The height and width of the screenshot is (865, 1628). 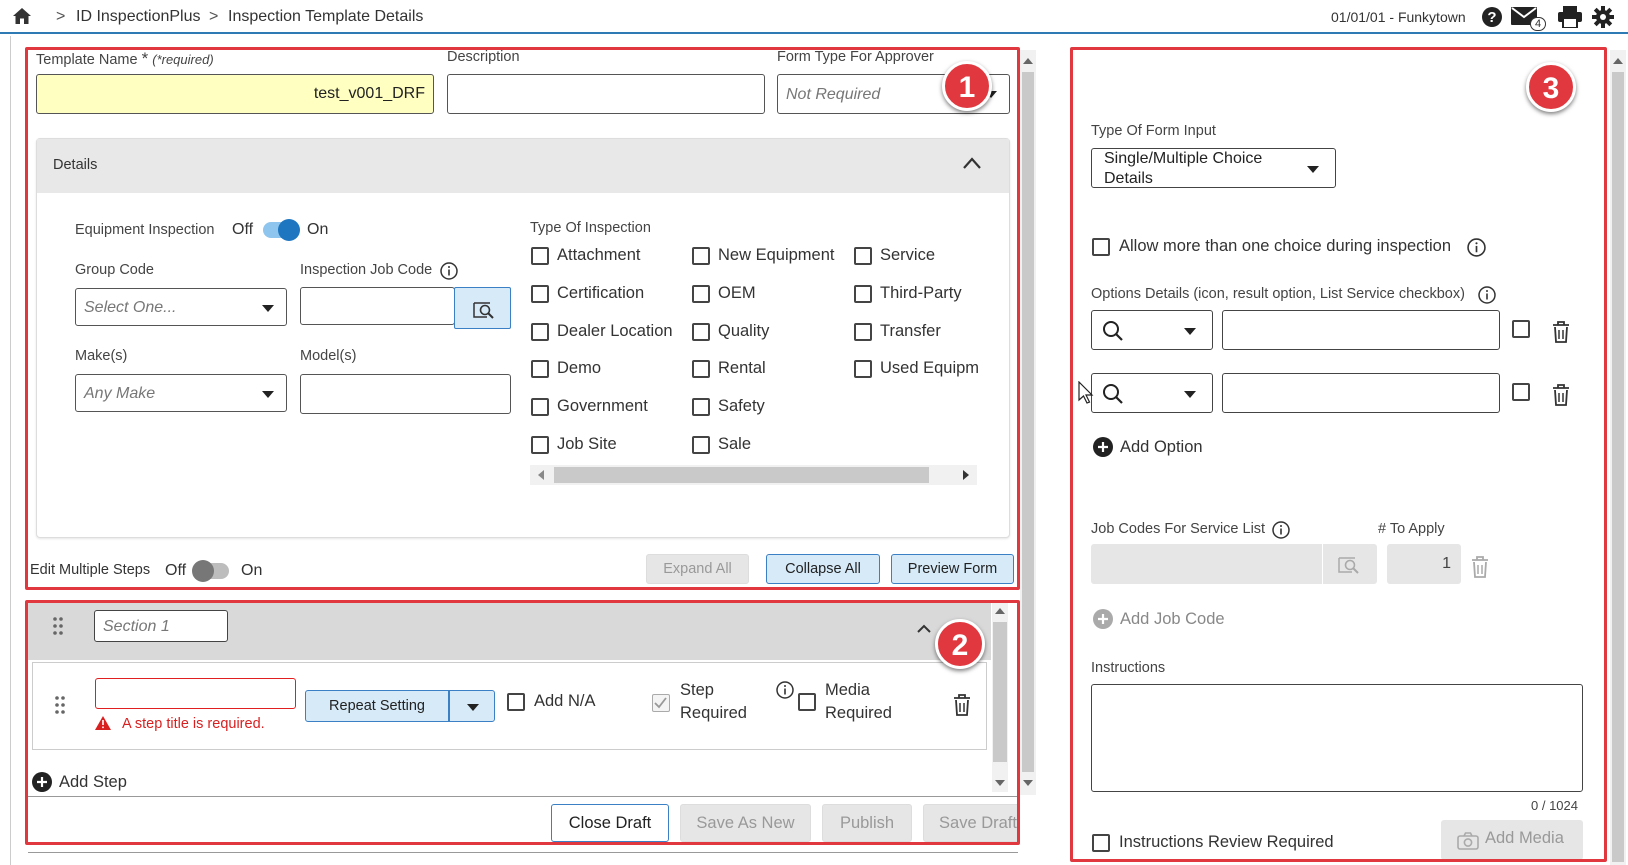 What do you see at coordinates (326, 16) in the screenshot?
I see `breadcrumb-current-page: Inspection Template Details` at bounding box center [326, 16].